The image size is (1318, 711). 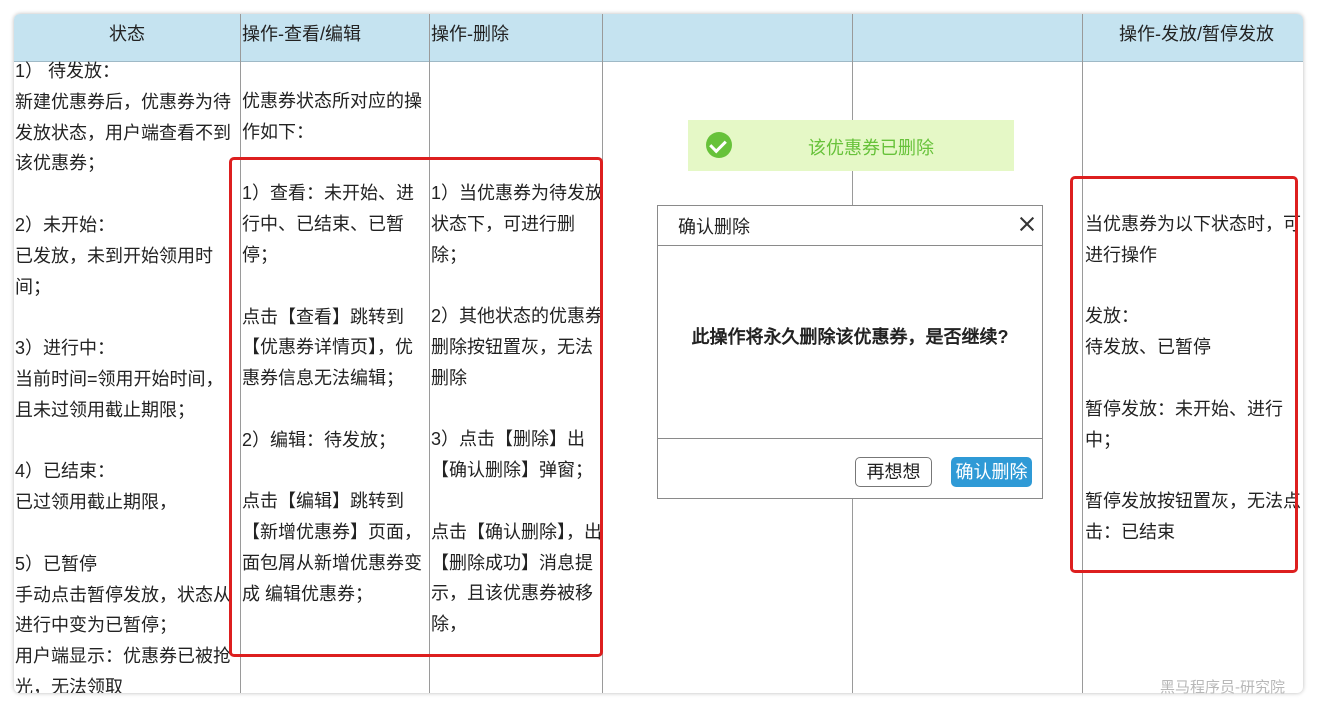 I want to click on dialog-footer-divider, so click(x=850, y=438).